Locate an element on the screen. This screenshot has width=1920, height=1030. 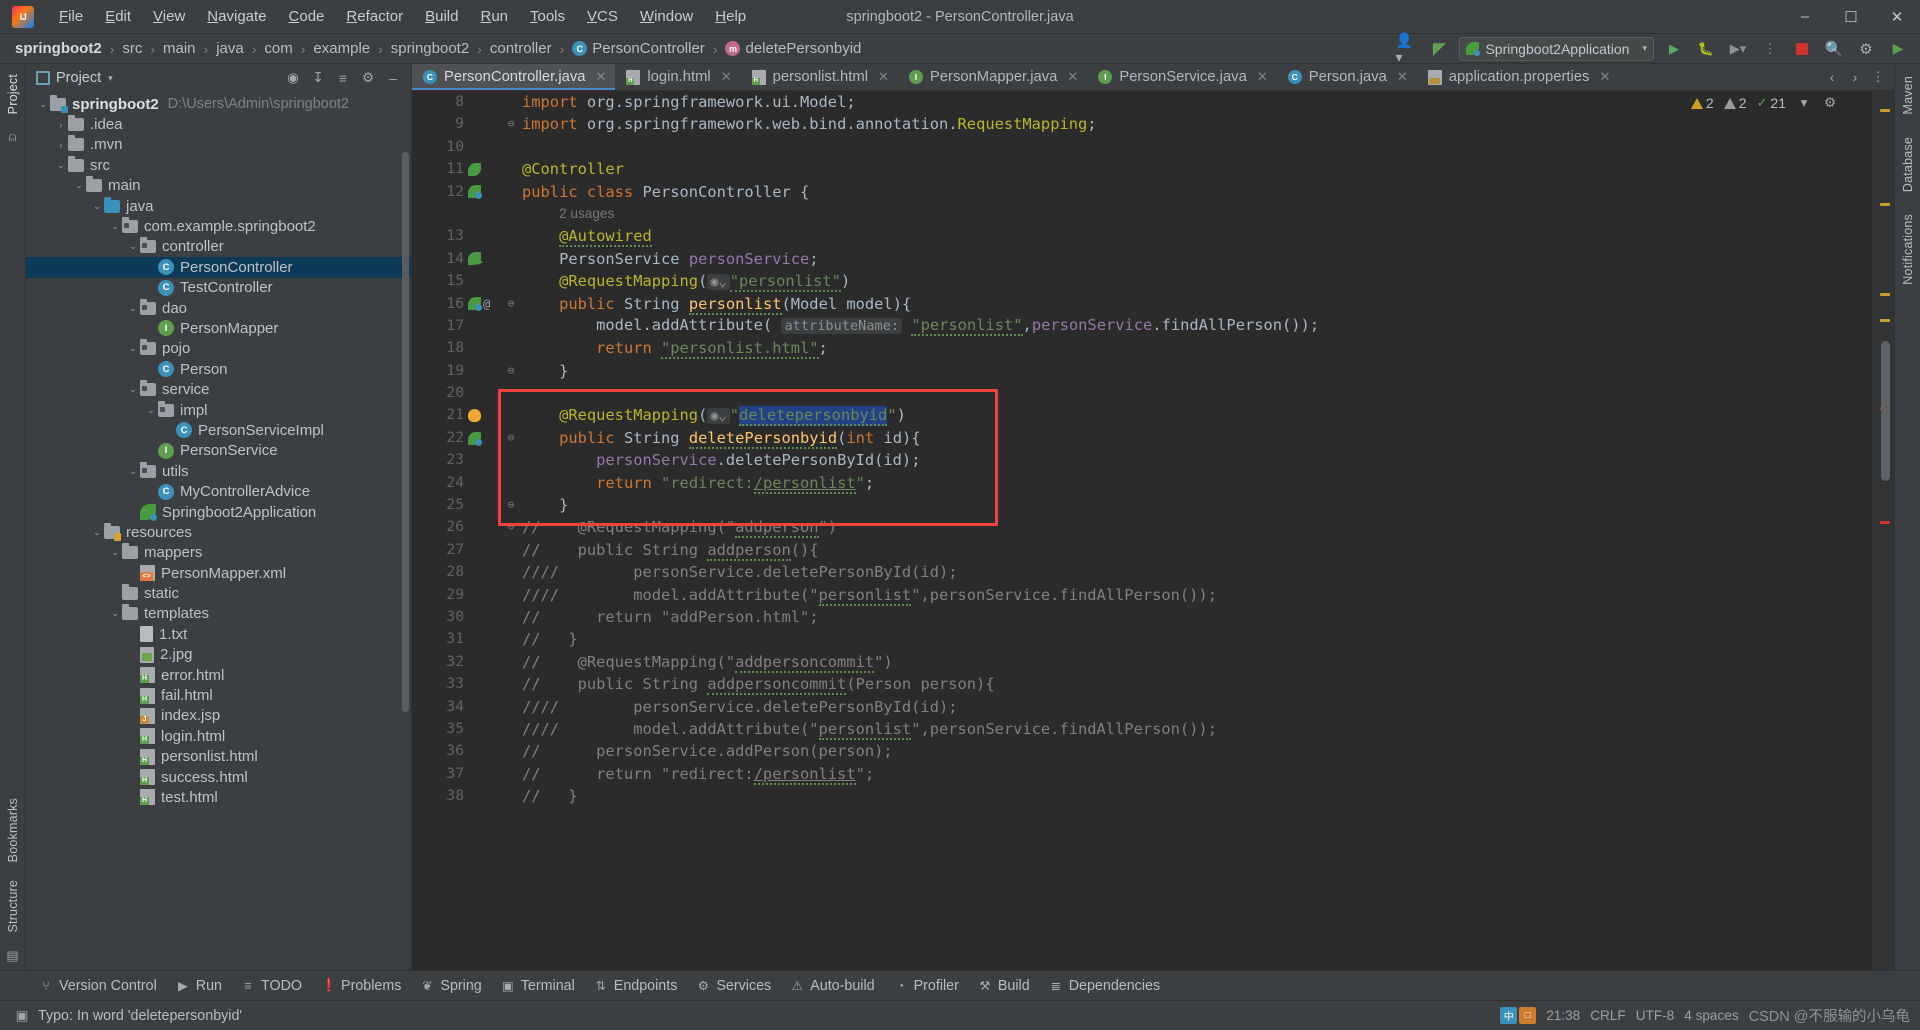
commit-icon: ⍝ is located at coordinates (12, 136).